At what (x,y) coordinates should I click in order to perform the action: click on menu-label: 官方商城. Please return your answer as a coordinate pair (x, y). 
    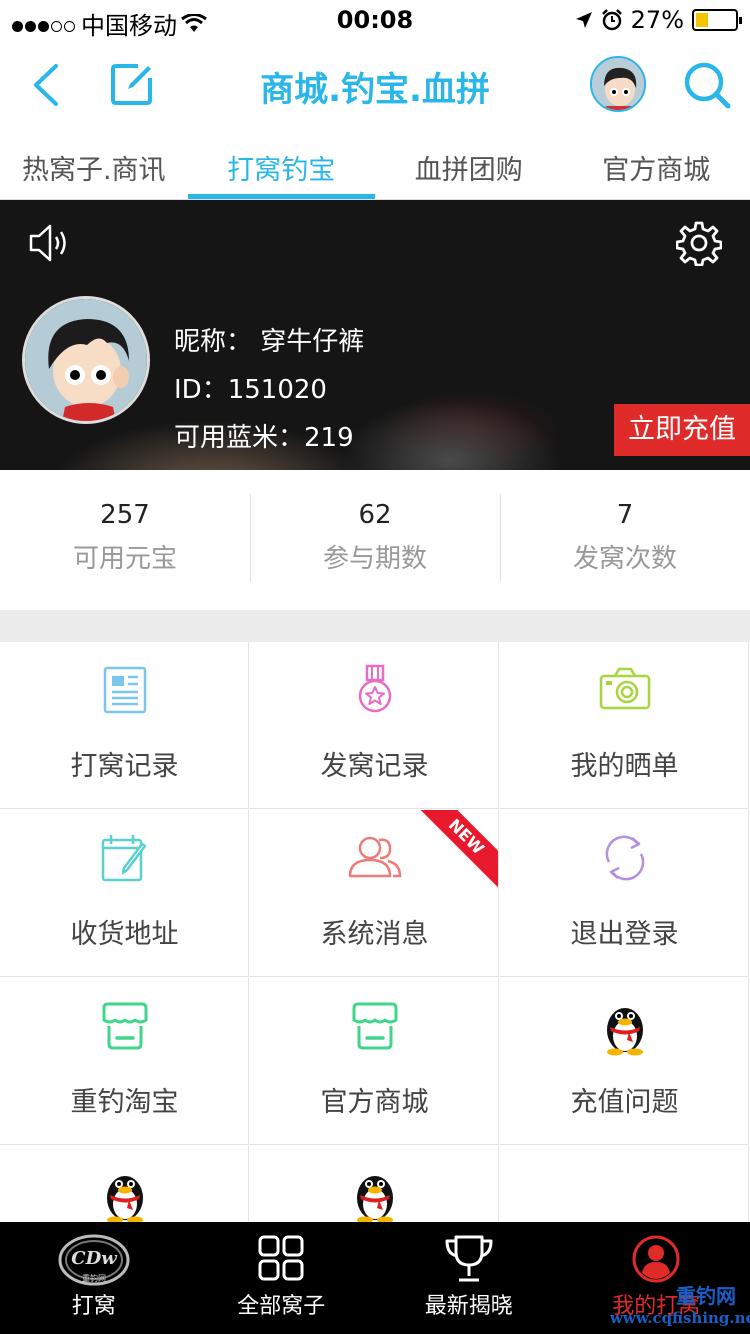
    Looking at the image, I should click on (374, 1102).